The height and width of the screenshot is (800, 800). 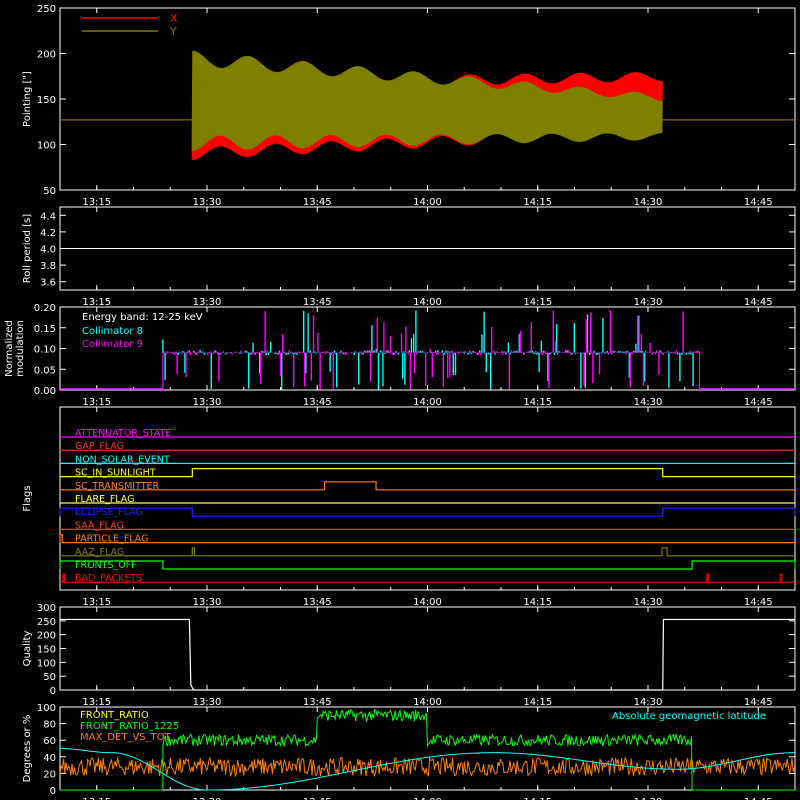 What do you see at coordinates (174, 18) in the screenshot?
I see `legend-label-x: X` at bounding box center [174, 18].